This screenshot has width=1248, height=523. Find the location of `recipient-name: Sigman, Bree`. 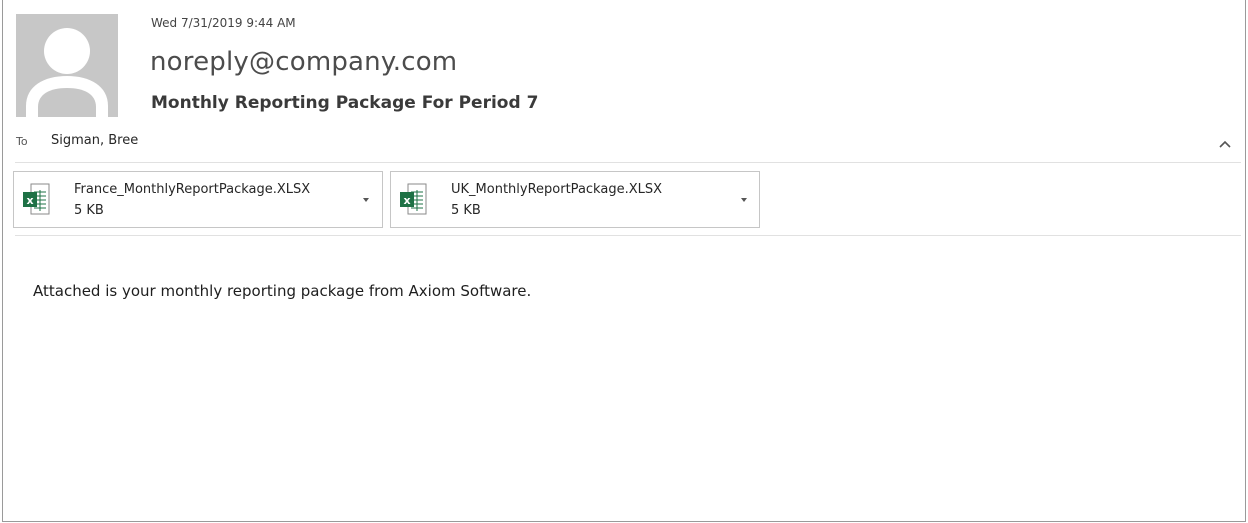

recipient-name: Sigman, Bree is located at coordinates (94, 140).